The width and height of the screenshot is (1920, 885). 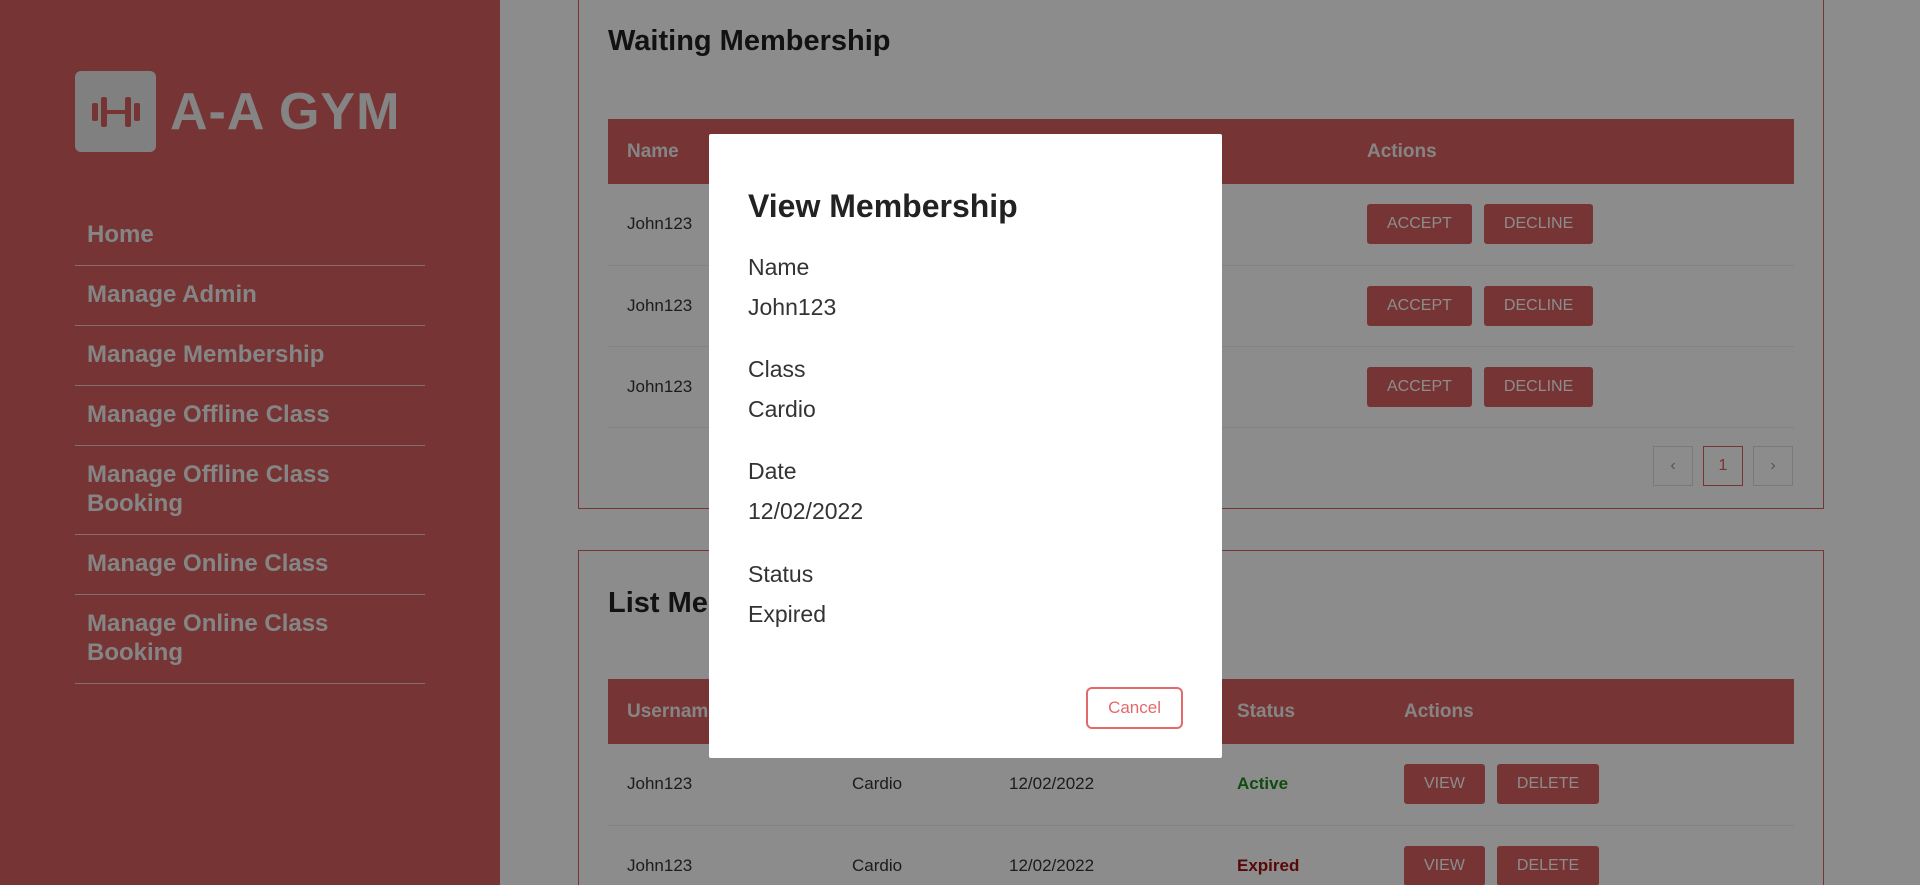 What do you see at coordinates (781, 574) in the screenshot?
I see `field-label: Status` at bounding box center [781, 574].